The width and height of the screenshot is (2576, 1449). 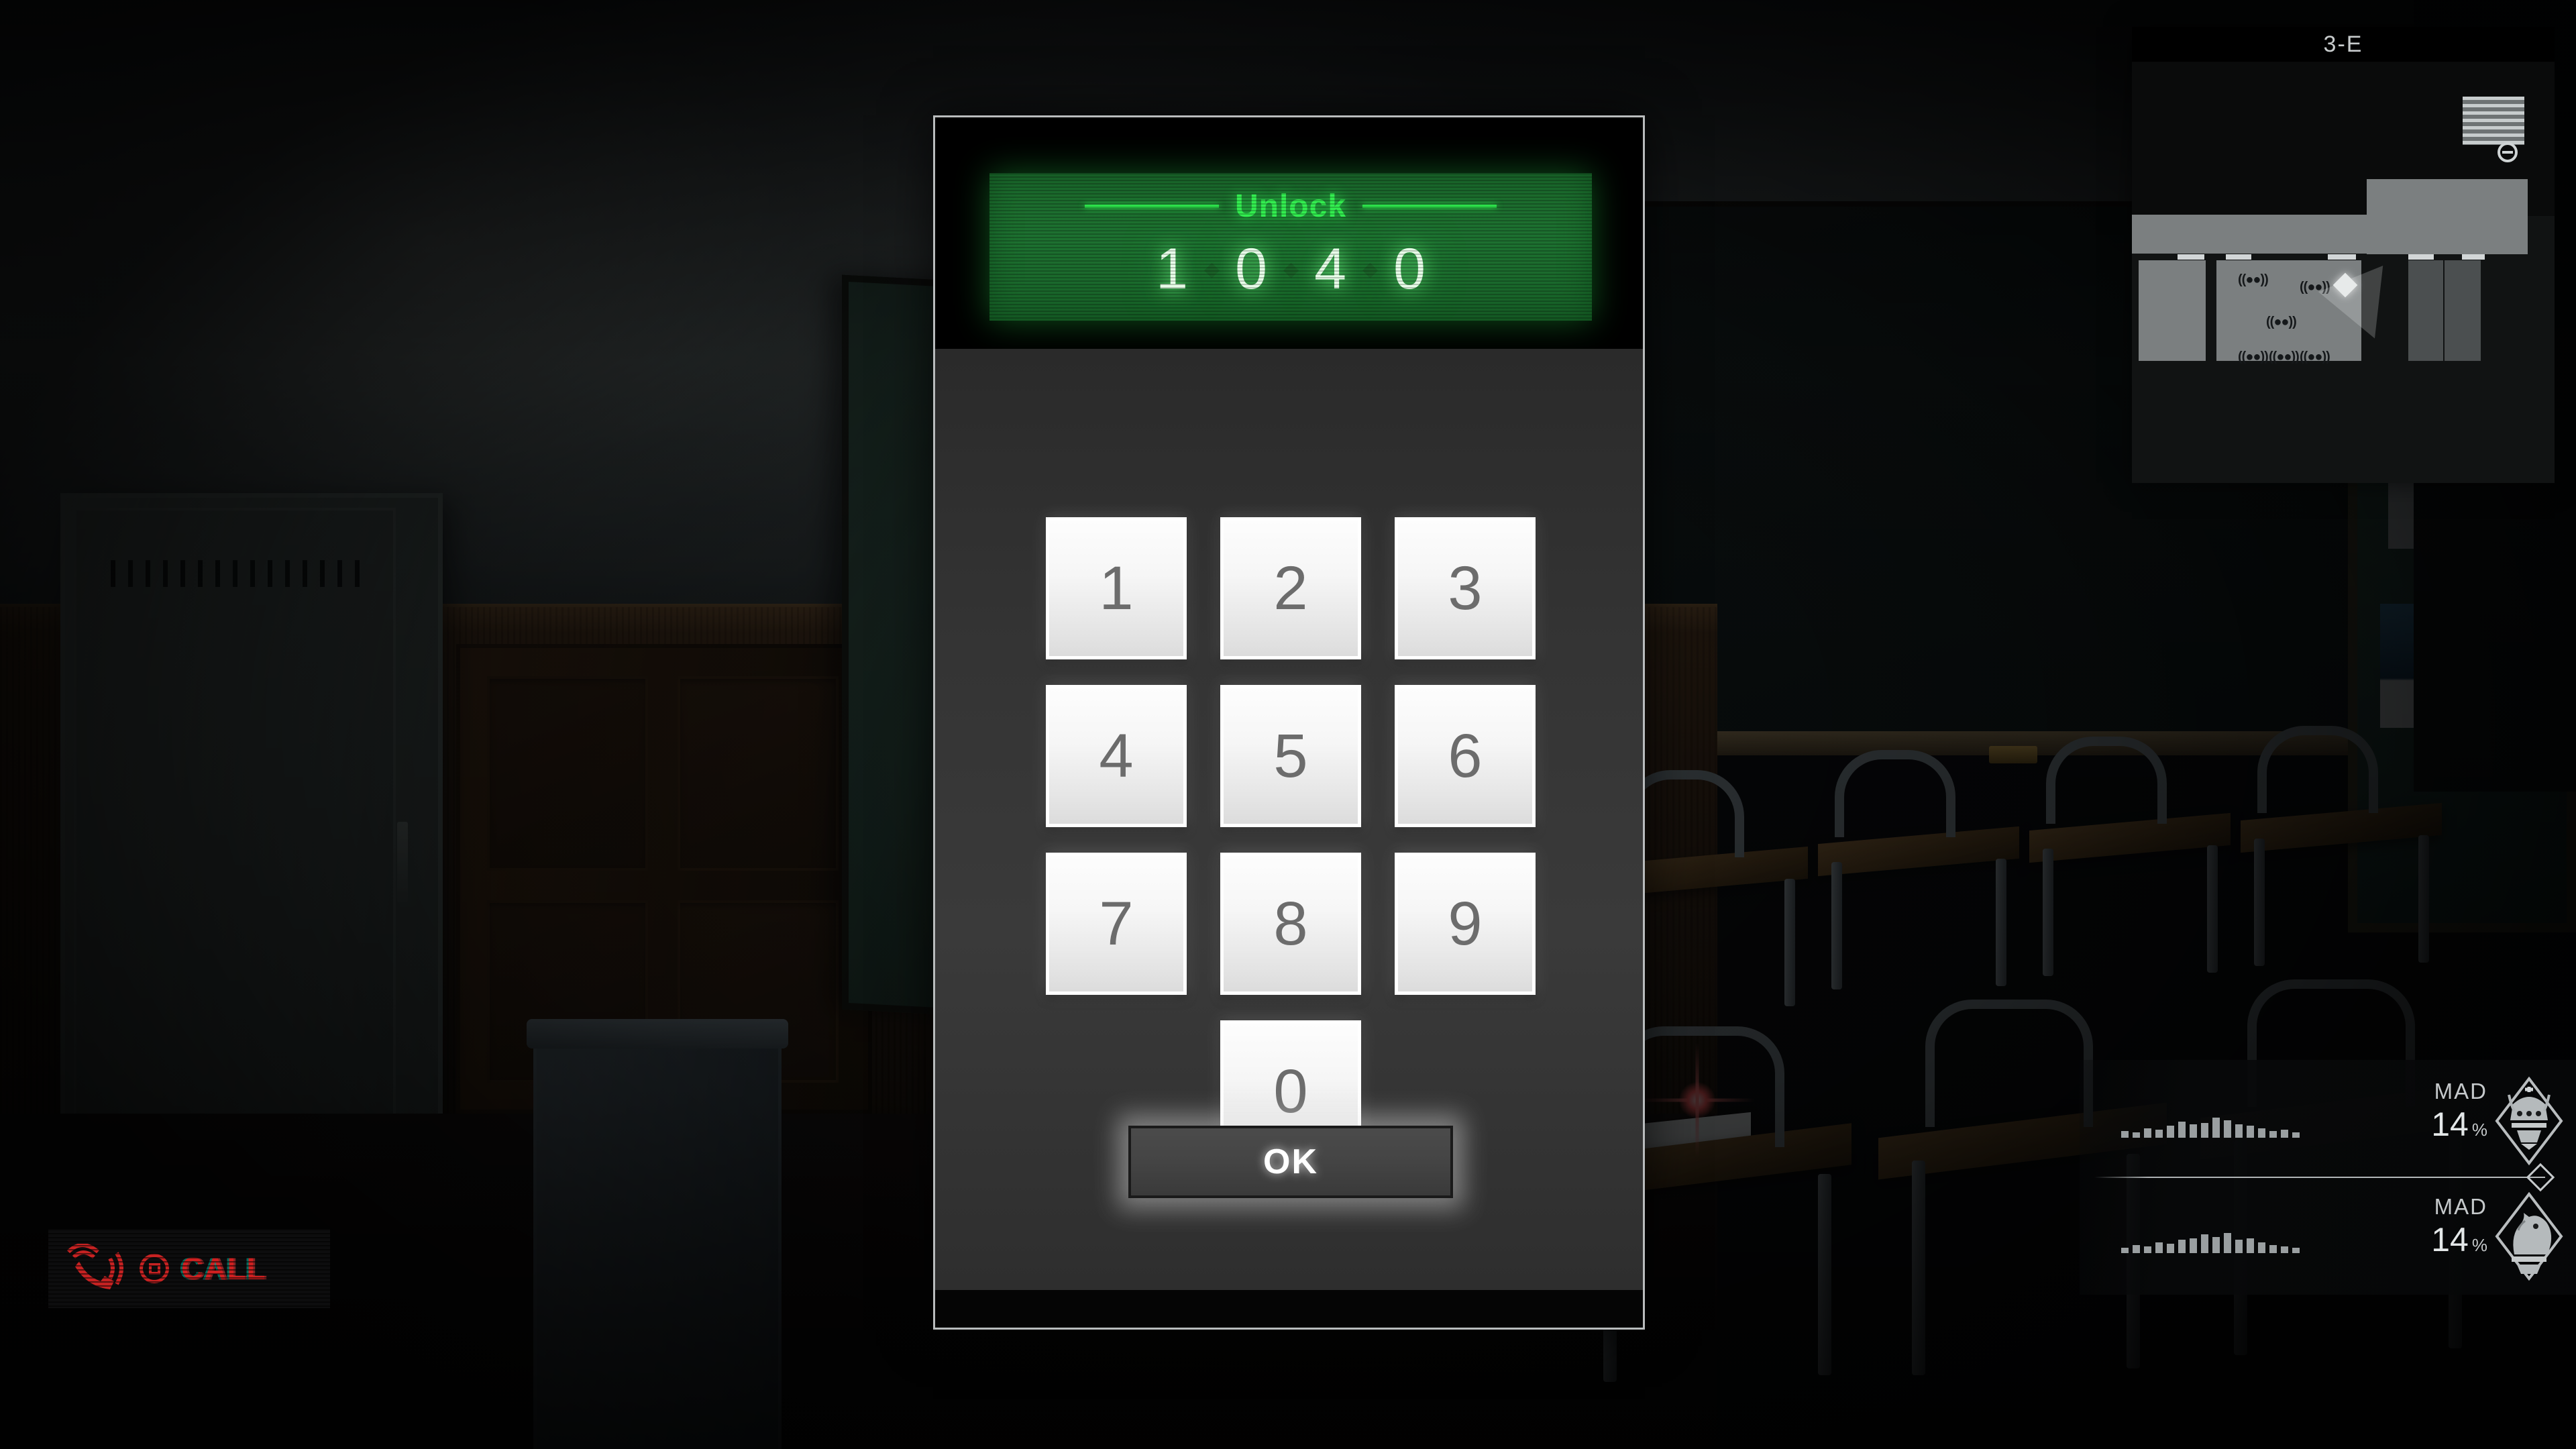 What do you see at coordinates (1251, 268) in the screenshot?
I see `code-digit-2: 0` at bounding box center [1251, 268].